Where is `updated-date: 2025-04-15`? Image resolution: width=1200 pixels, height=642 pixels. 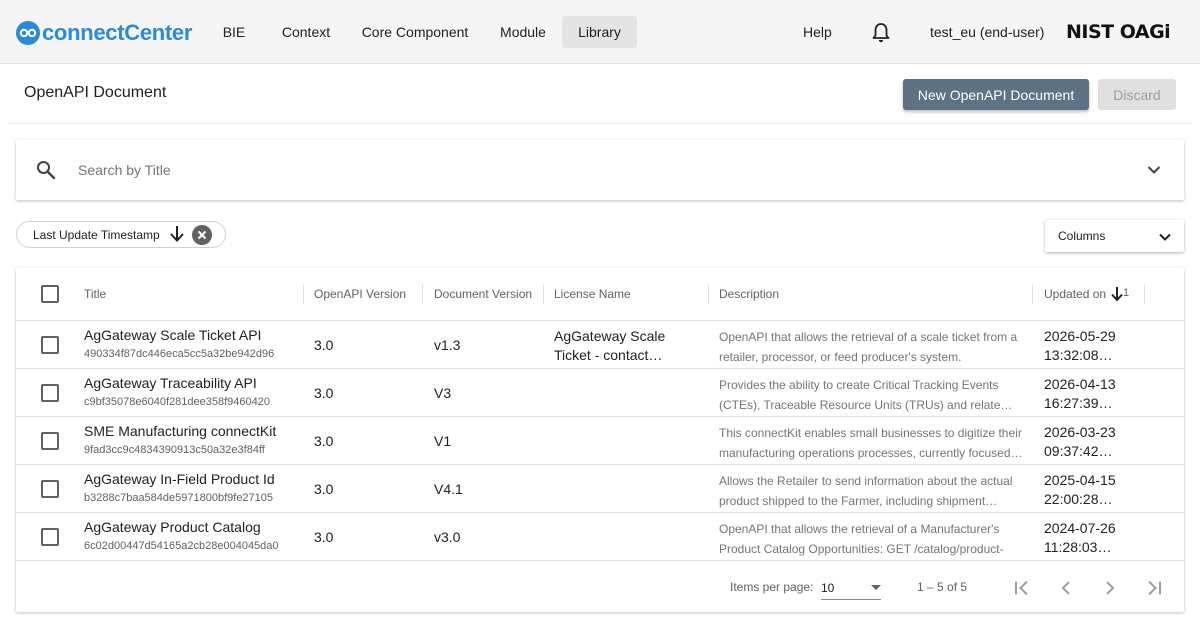
updated-date: 2025-04-15 is located at coordinates (1080, 480).